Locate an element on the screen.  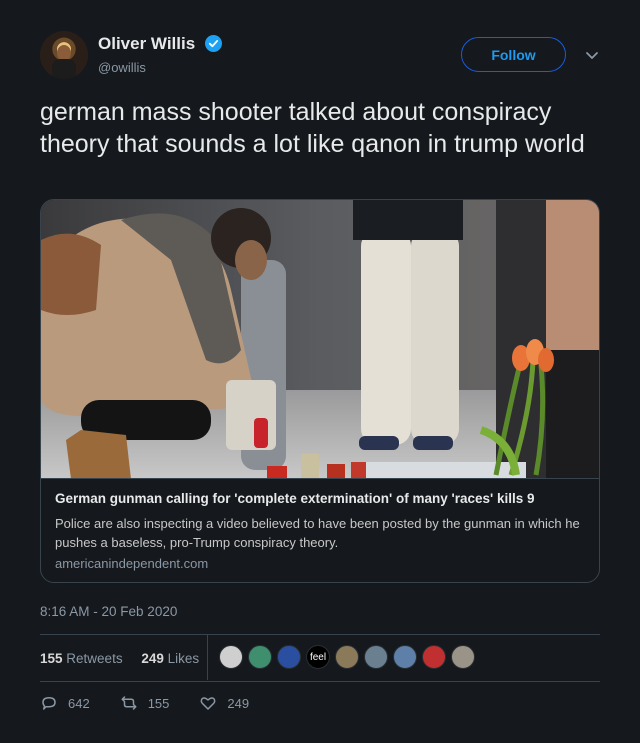
retweet-count-action: 155 is located at coordinates (158, 703).